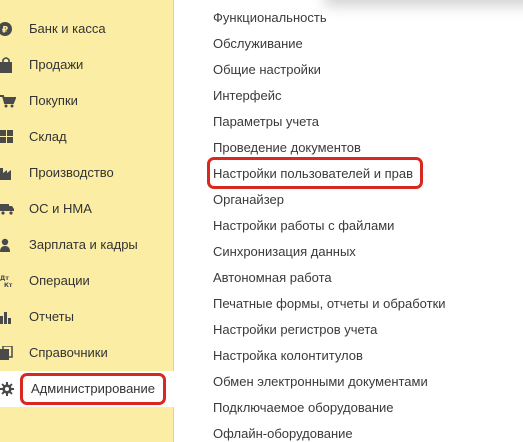 The height and width of the screenshot is (442, 523). I want to click on sidebar-item-label: Справочники, so click(68, 352).